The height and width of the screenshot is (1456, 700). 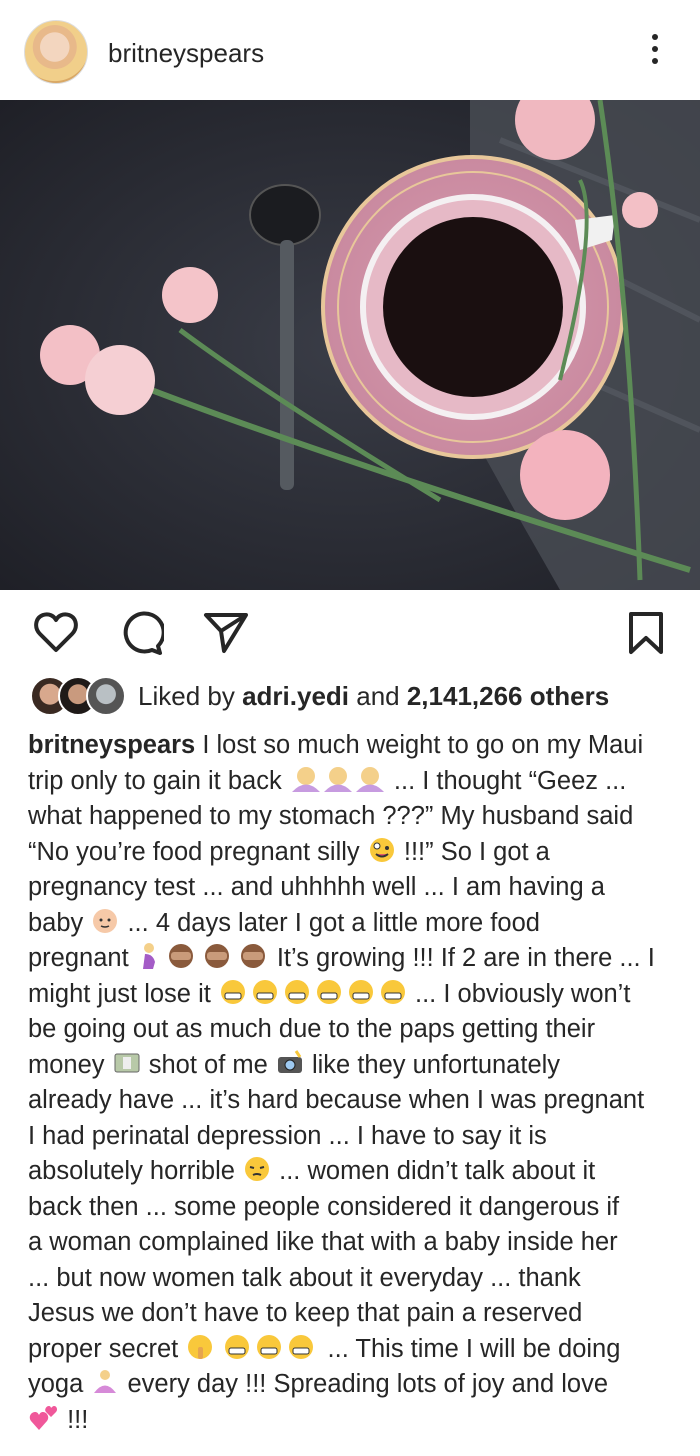 I want to click on pensive-face-emoji-icon, so click(x=257, y=1169).